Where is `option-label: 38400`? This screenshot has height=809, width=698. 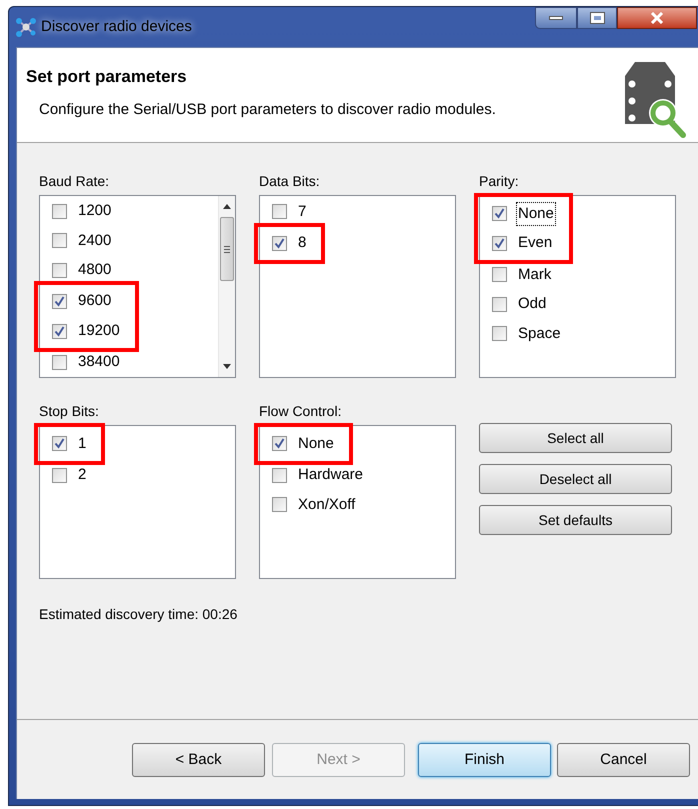
option-label: 38400 is located at coordinates (99, 362).